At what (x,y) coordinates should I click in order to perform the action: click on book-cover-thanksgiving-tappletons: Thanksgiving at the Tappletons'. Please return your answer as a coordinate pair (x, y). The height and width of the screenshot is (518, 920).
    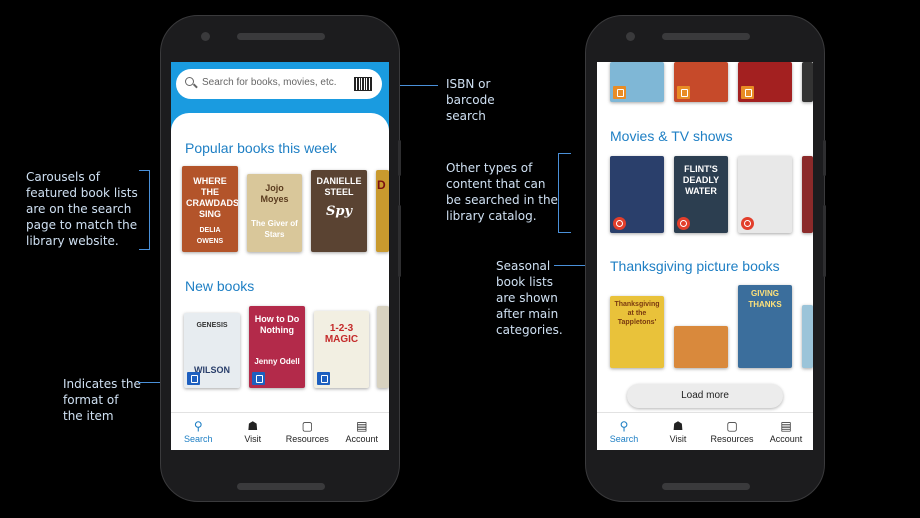
    Looking at the image, I should click on (637, 332).